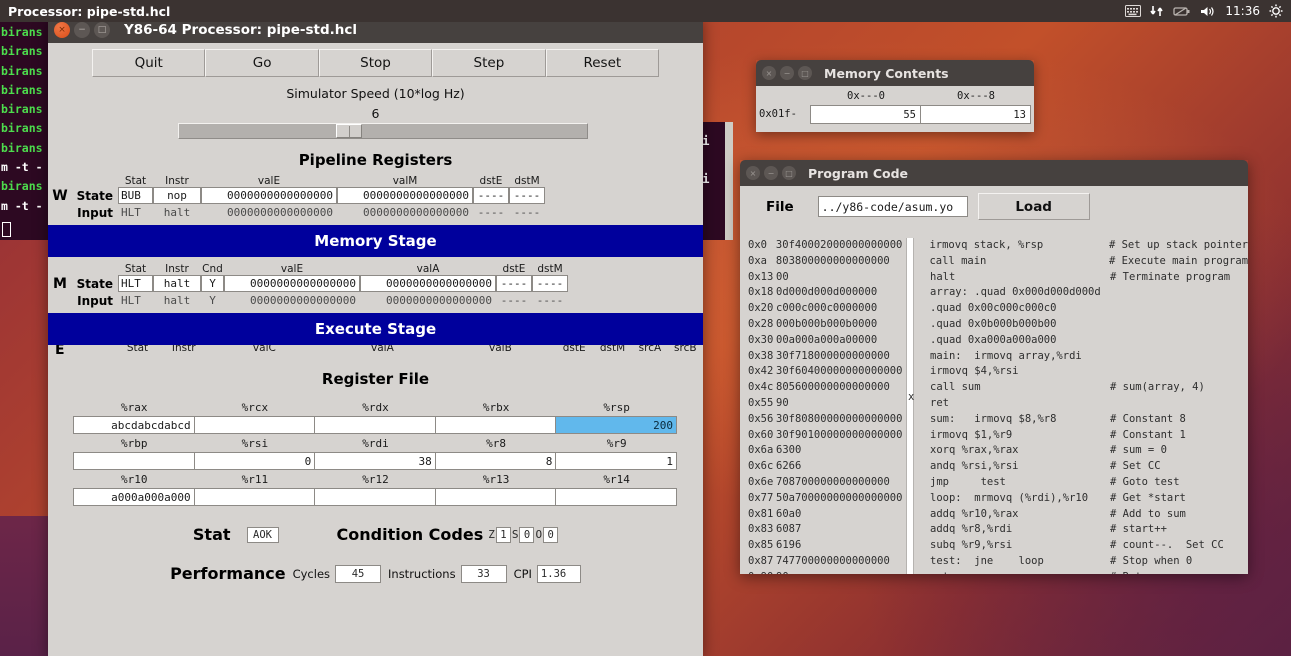  I want to click on quit-button: Quit, so click(149, 63).